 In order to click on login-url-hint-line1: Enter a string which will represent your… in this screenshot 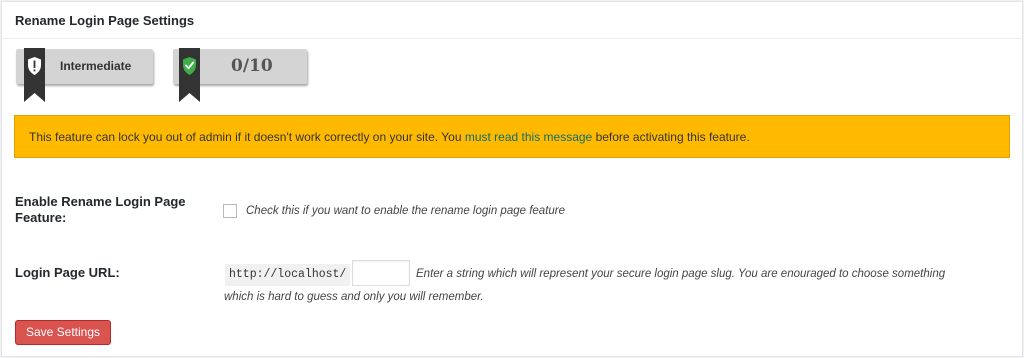, I will do `click(681, 274)`.